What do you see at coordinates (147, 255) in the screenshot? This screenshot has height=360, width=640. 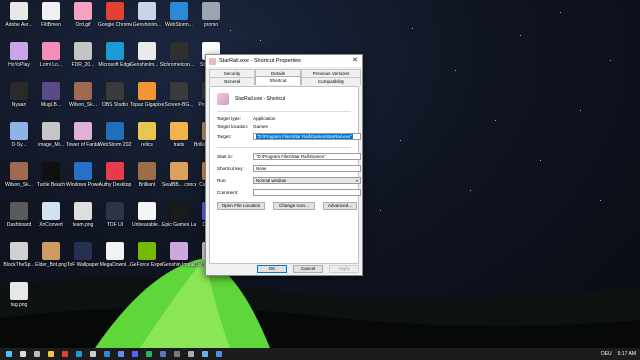 I see `desktop-icon: GeForce Experience` at bounding box center [147, 255].